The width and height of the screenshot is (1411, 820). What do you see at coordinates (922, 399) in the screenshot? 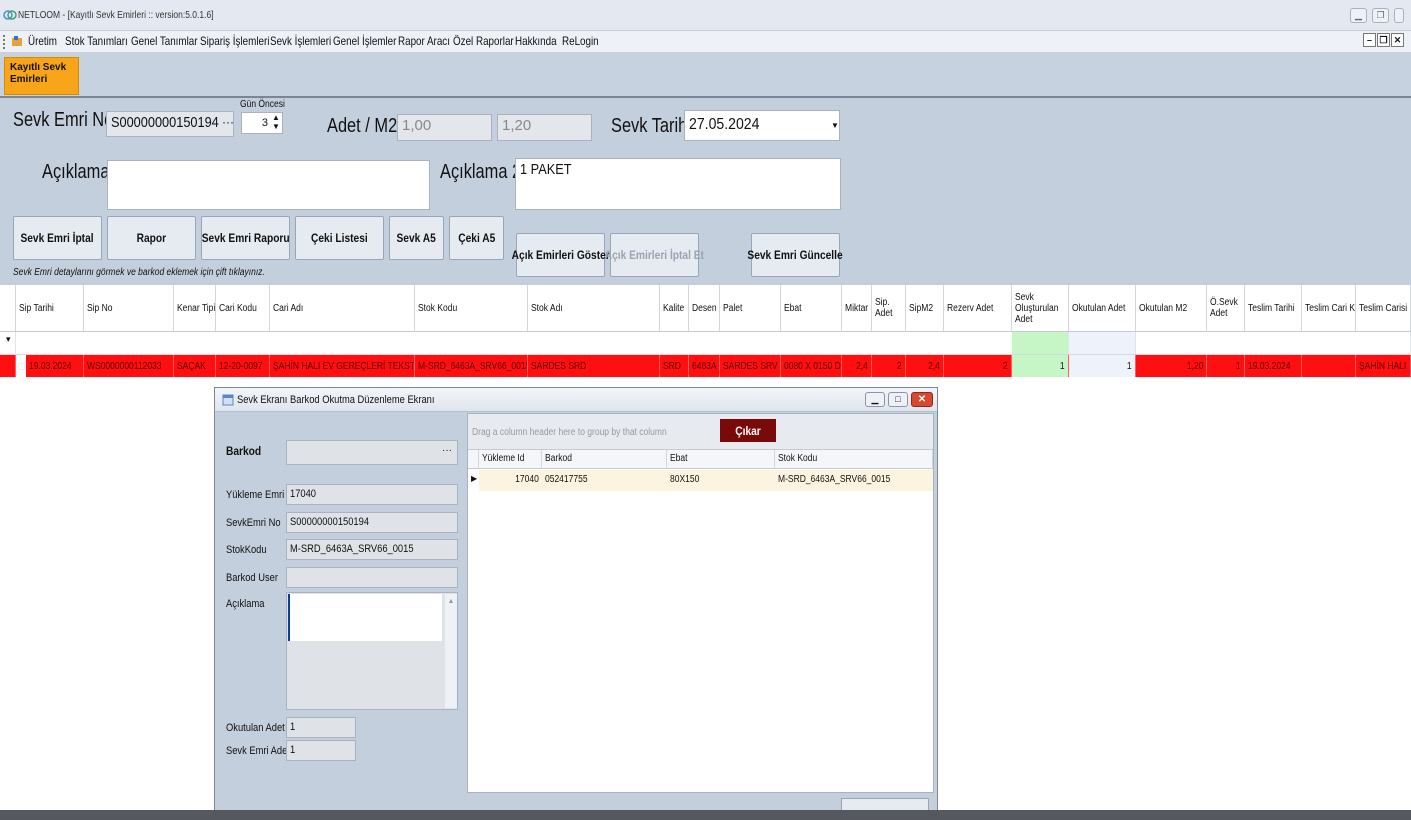
I see `dialog-close-icon: ✕` at bounding box center [922, 399].